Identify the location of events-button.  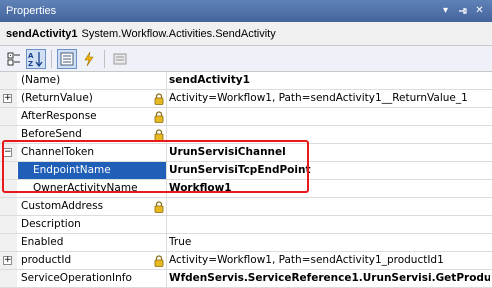
(89, 59).